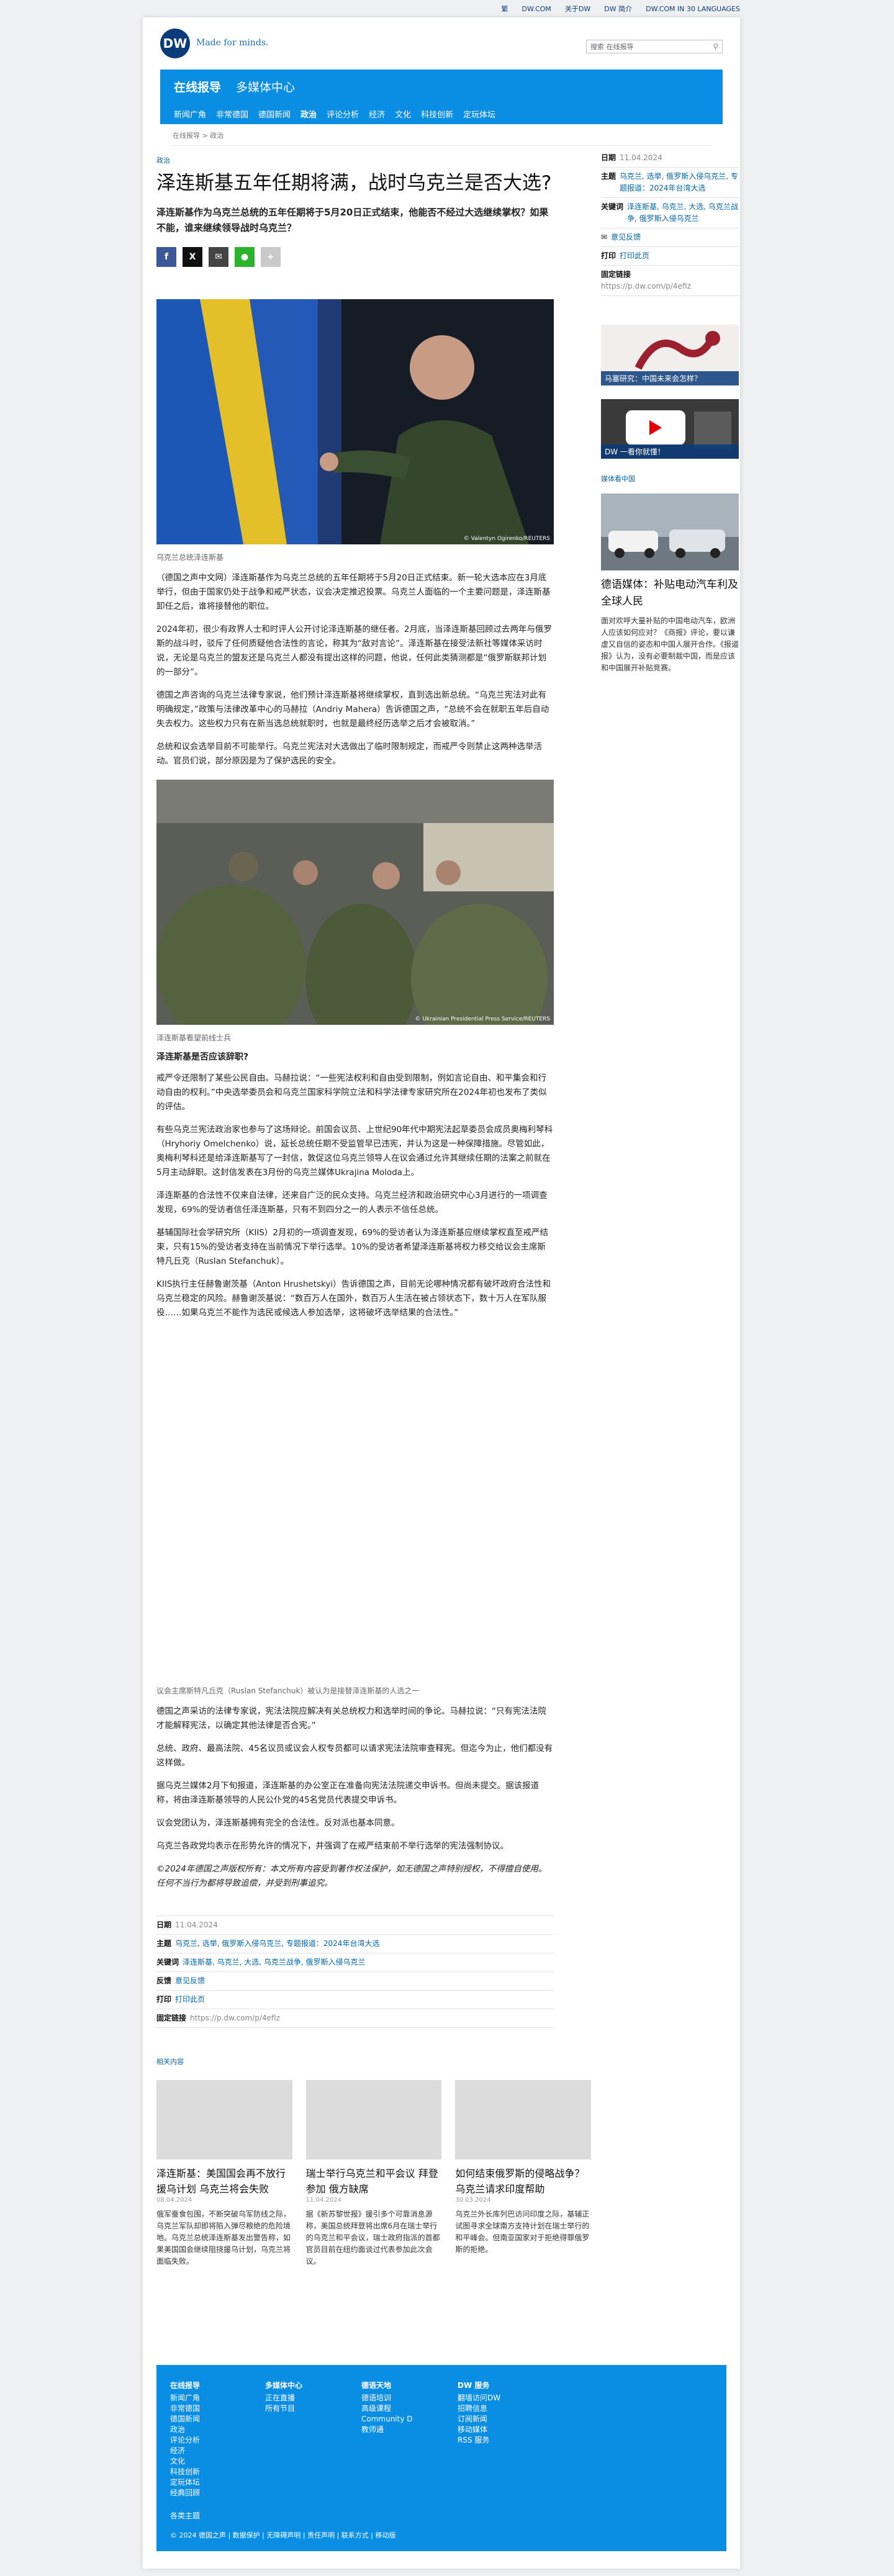 The height and width of the screenshot is (2576, 894). I want to click on related-date: 11.04.2024, so click(323, 2200).